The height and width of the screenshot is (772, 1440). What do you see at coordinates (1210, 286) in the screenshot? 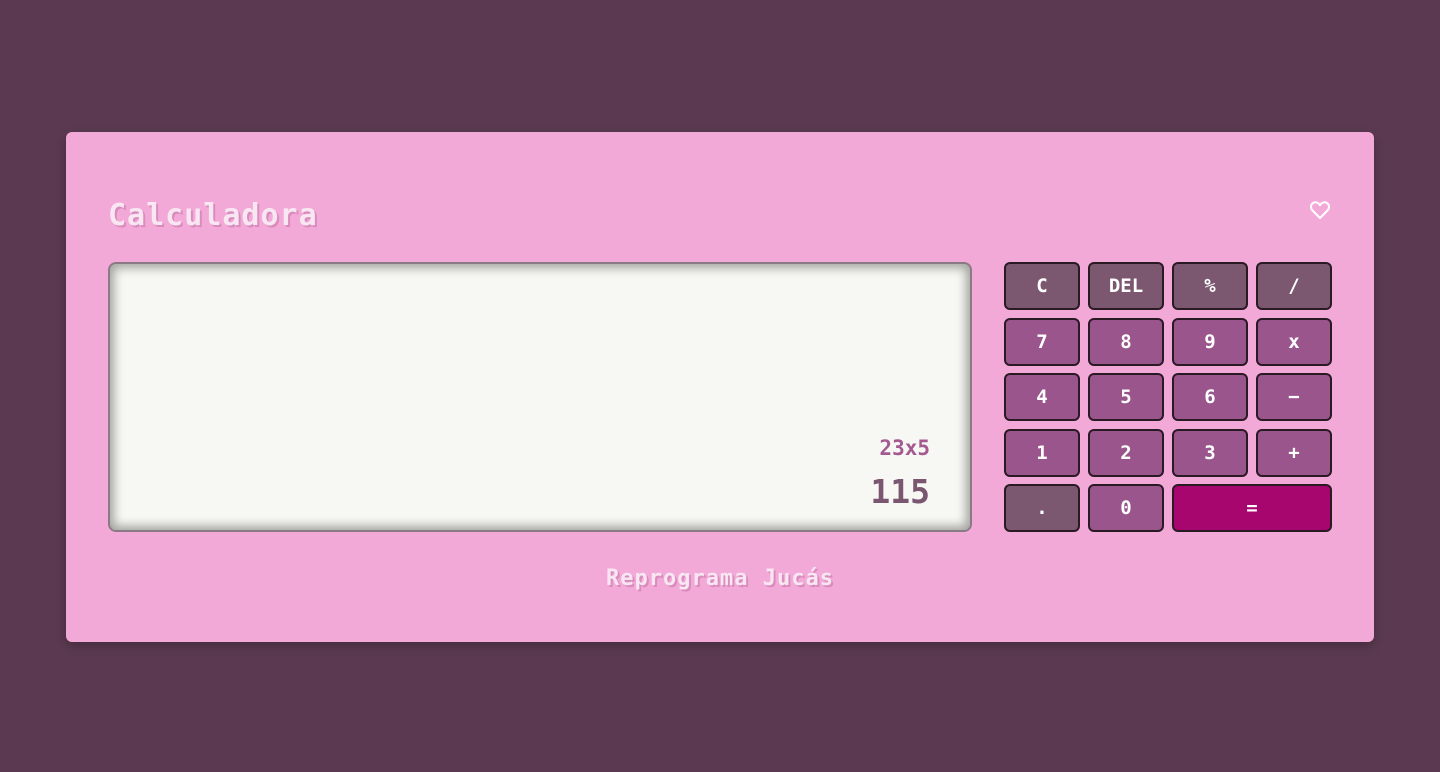
I see `percent-button: %` at bounding box center [1210, 286].